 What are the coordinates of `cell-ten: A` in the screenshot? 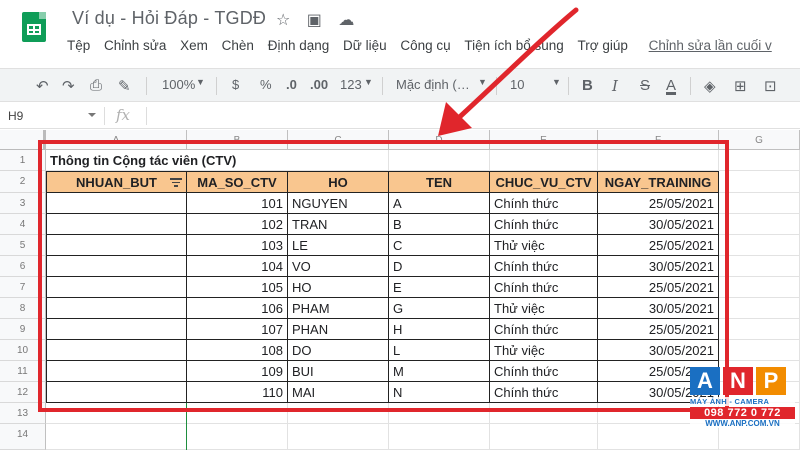 It's located at (439, 203).